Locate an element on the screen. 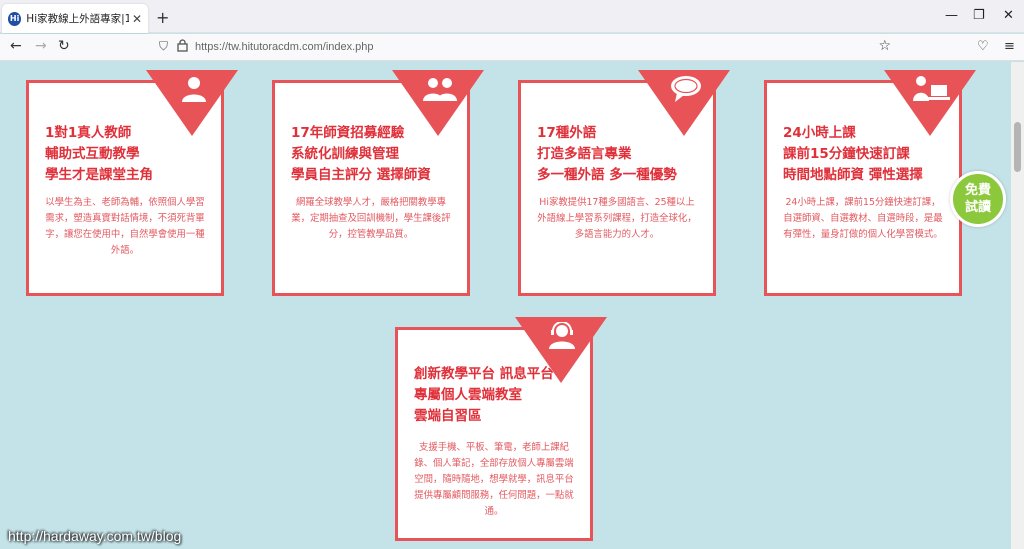 This screenshot has width=1024, height=549. card-title-line: 學員自主評分 選擇師資 is located at coordinates (361, 175).